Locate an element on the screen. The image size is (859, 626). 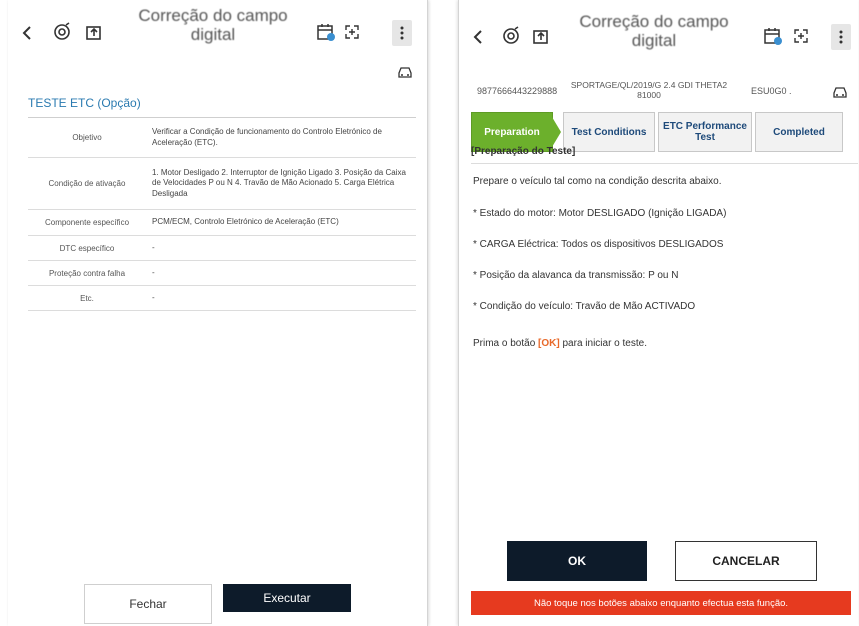
row-key: Condição de ativação is located at coordinates (87, 183).